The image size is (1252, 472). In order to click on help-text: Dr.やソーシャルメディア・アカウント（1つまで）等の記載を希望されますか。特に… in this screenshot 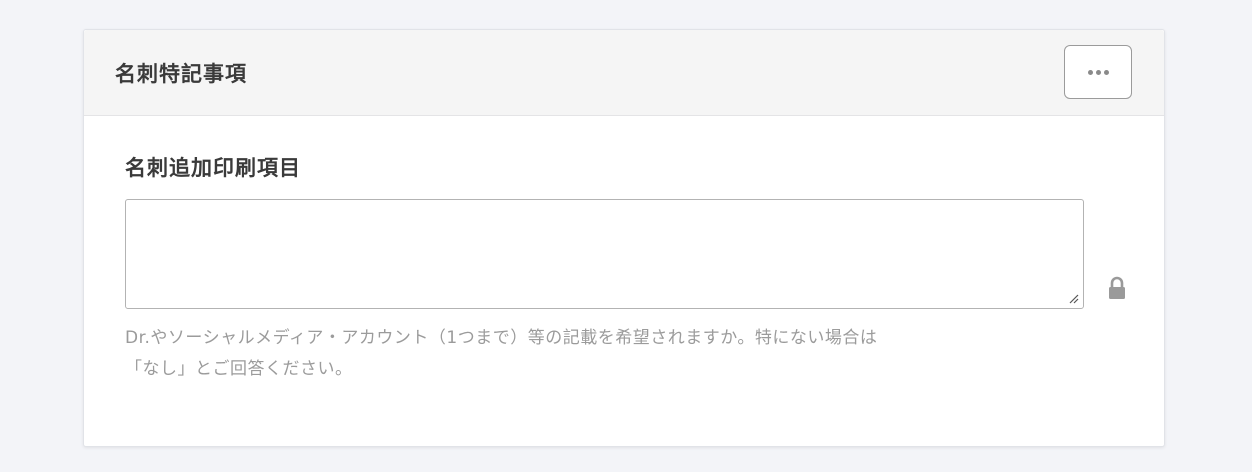, I will do `click(600, 354)`.